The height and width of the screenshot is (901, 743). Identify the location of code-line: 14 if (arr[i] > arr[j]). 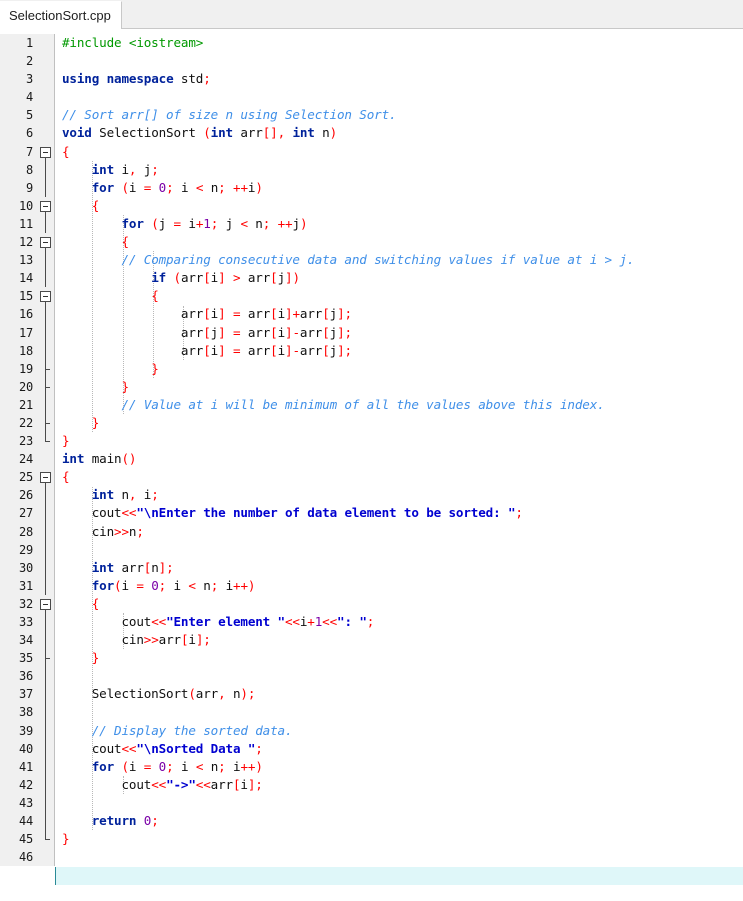
(371, 278).